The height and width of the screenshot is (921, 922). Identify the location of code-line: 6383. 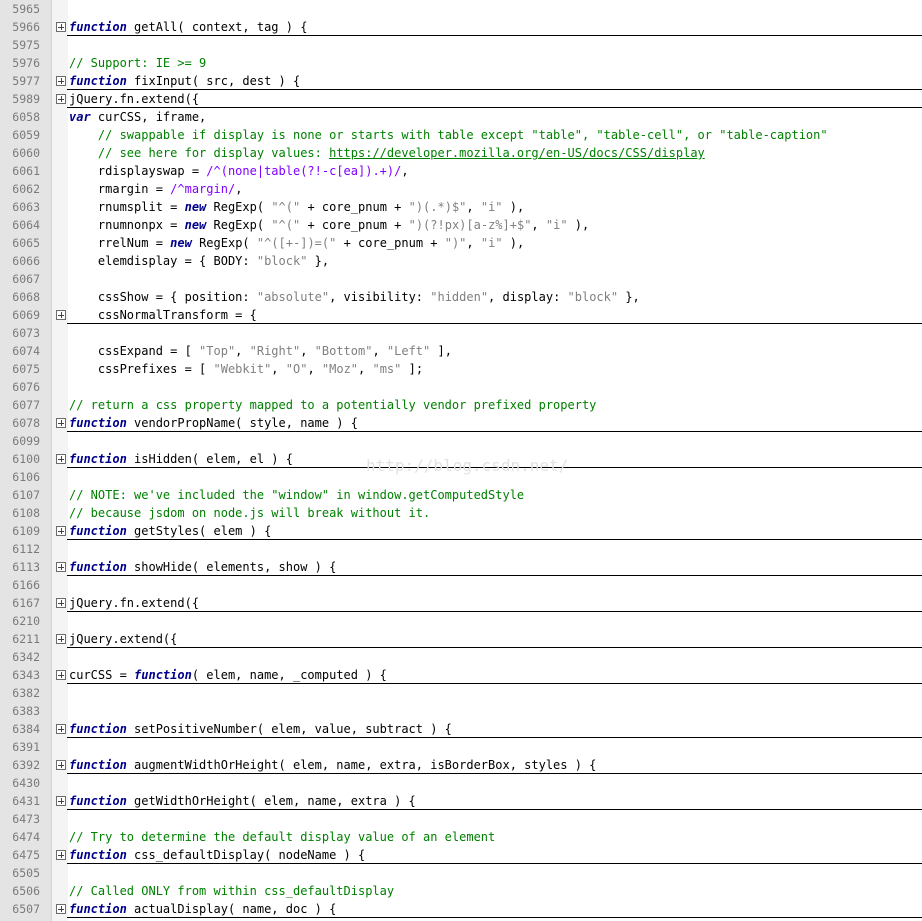
(461, 711).